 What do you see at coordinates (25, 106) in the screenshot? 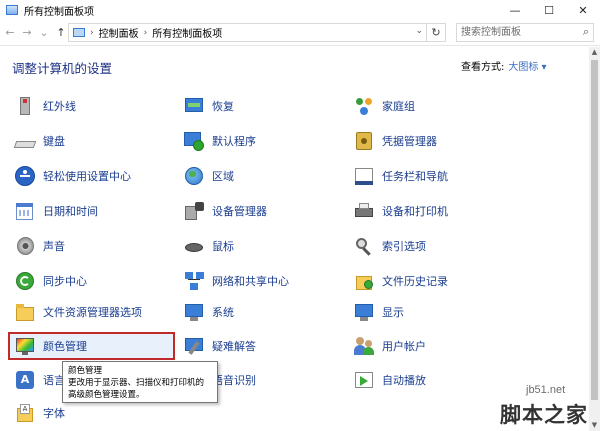
I see `infrared-icon` at bounding box center [25, 106].